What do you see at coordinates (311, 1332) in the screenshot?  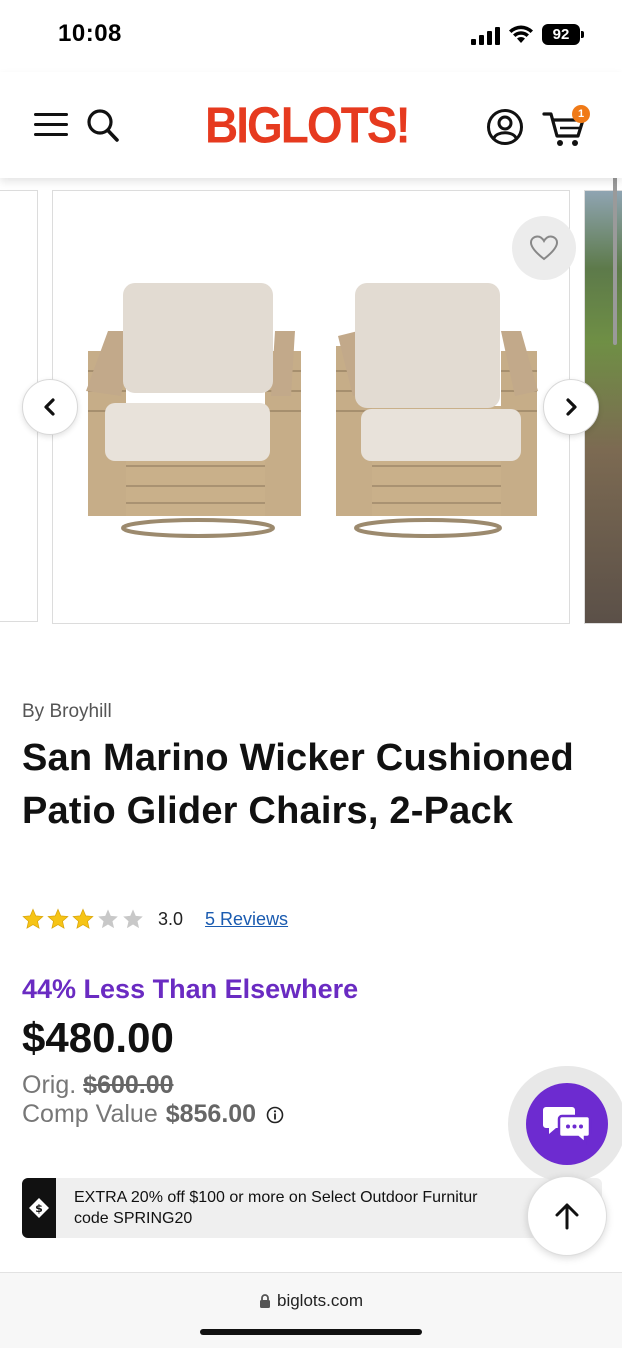 I see `home-indicator` at bounding box center [311, 1332].